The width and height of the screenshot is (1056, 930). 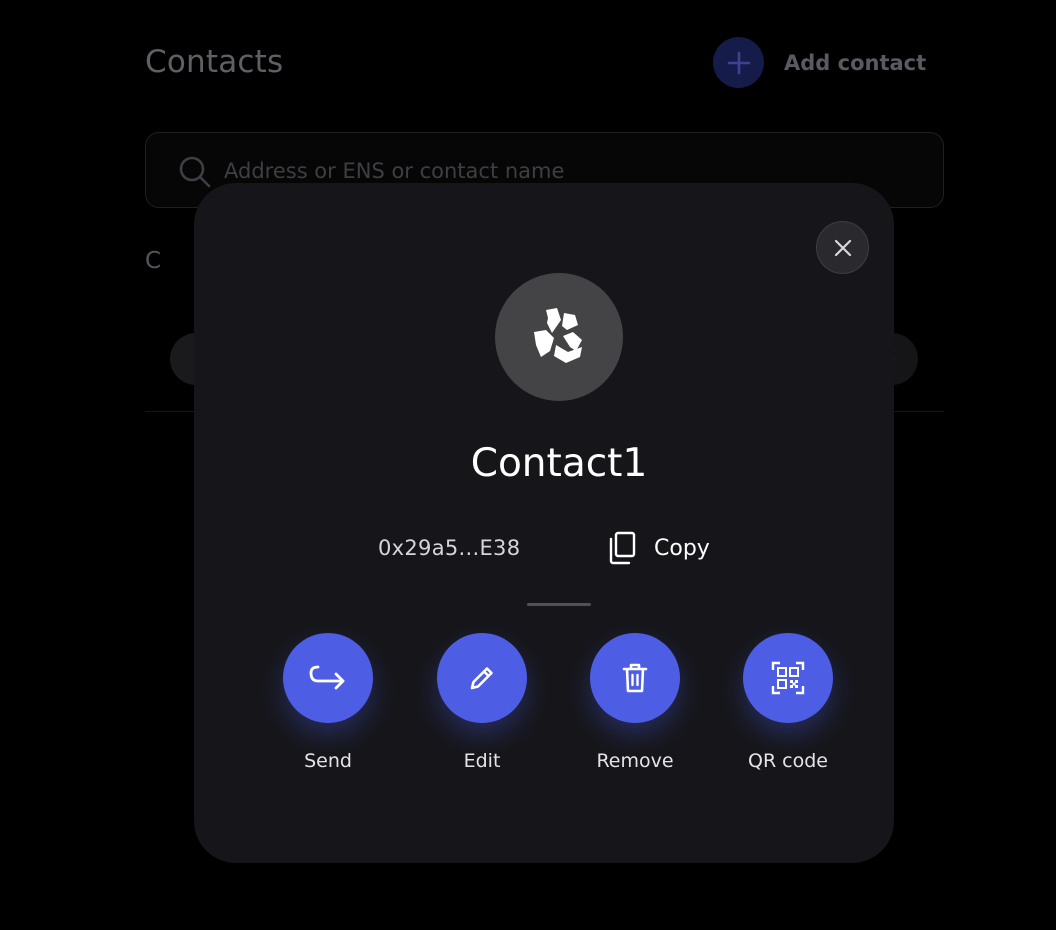 I want to click on send-button: Send, so click(x=328, y=702).